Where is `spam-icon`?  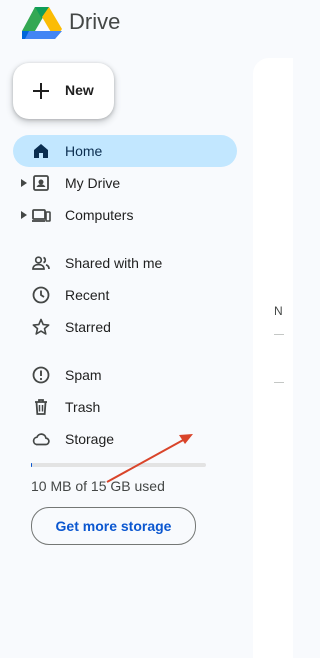 spam-icon is located at coordinates (41, 375).